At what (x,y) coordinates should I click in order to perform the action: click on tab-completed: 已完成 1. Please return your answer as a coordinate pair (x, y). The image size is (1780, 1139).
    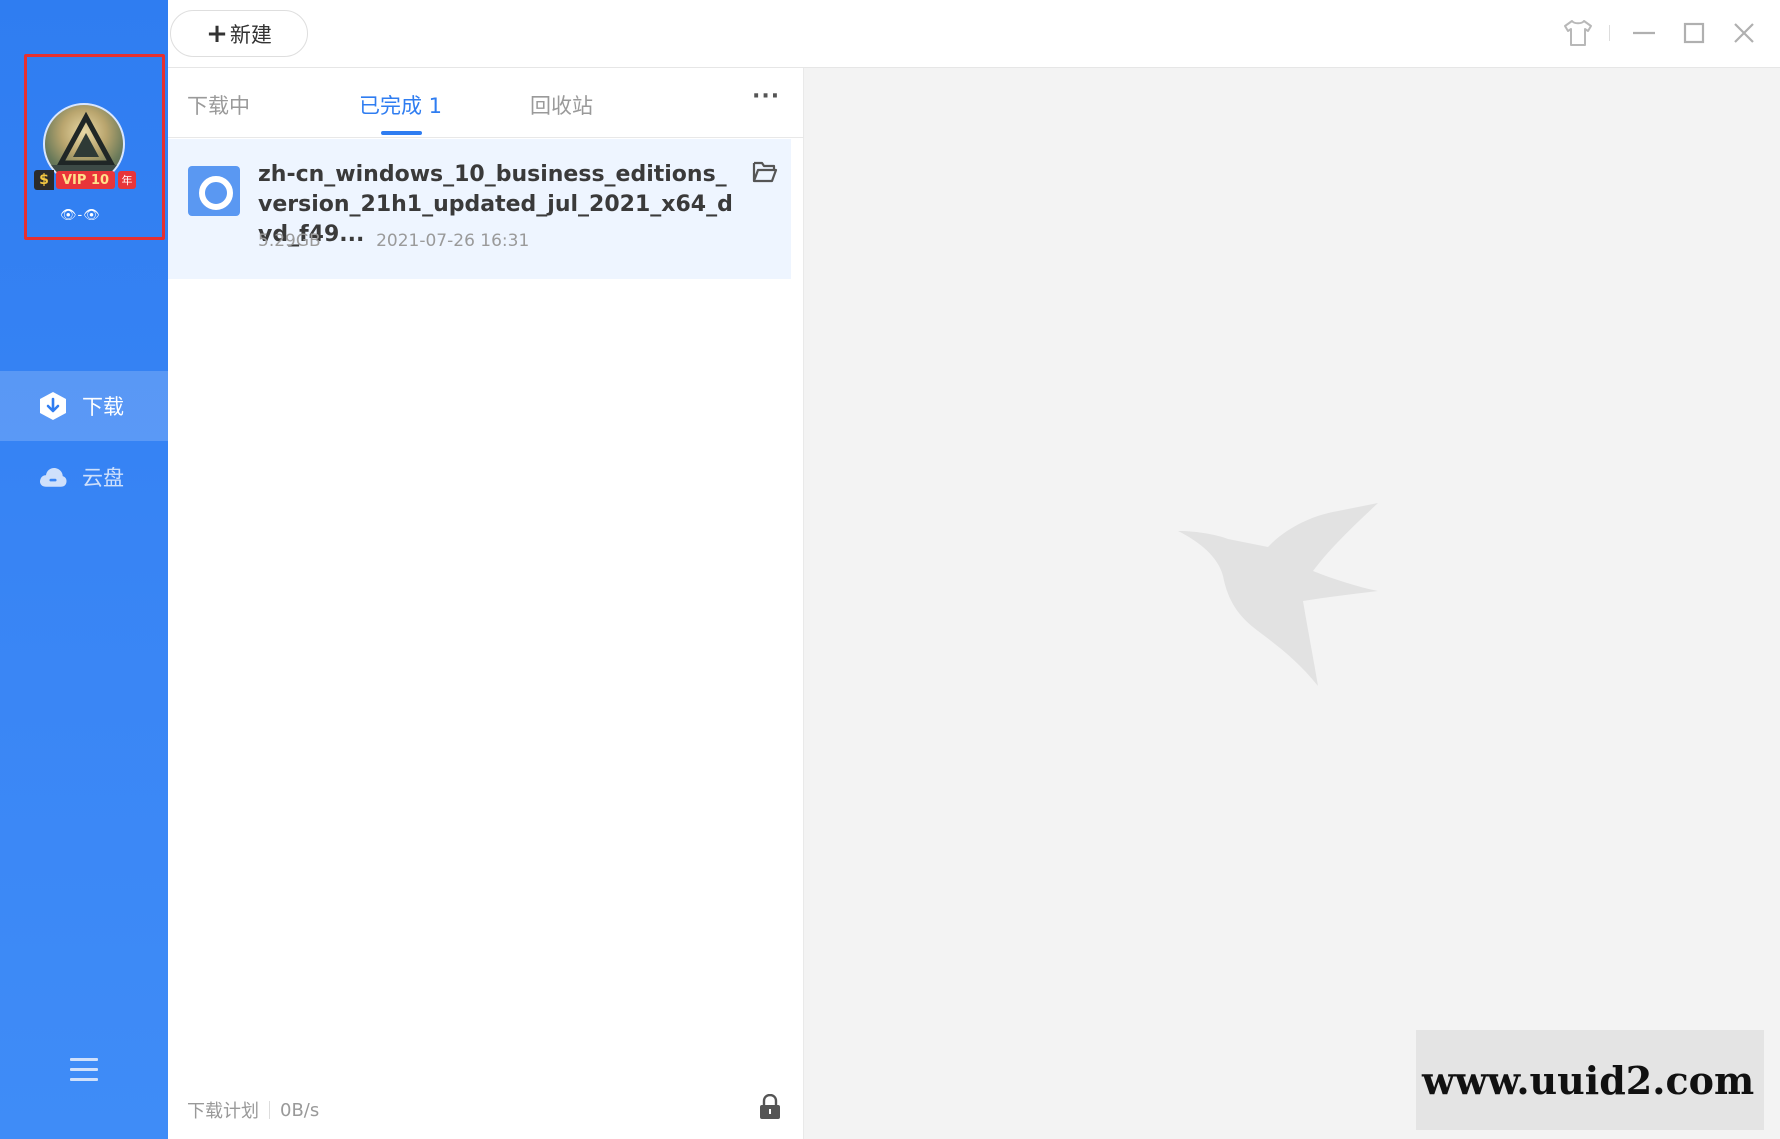
    Looking at the image, I should click on (400, 105).